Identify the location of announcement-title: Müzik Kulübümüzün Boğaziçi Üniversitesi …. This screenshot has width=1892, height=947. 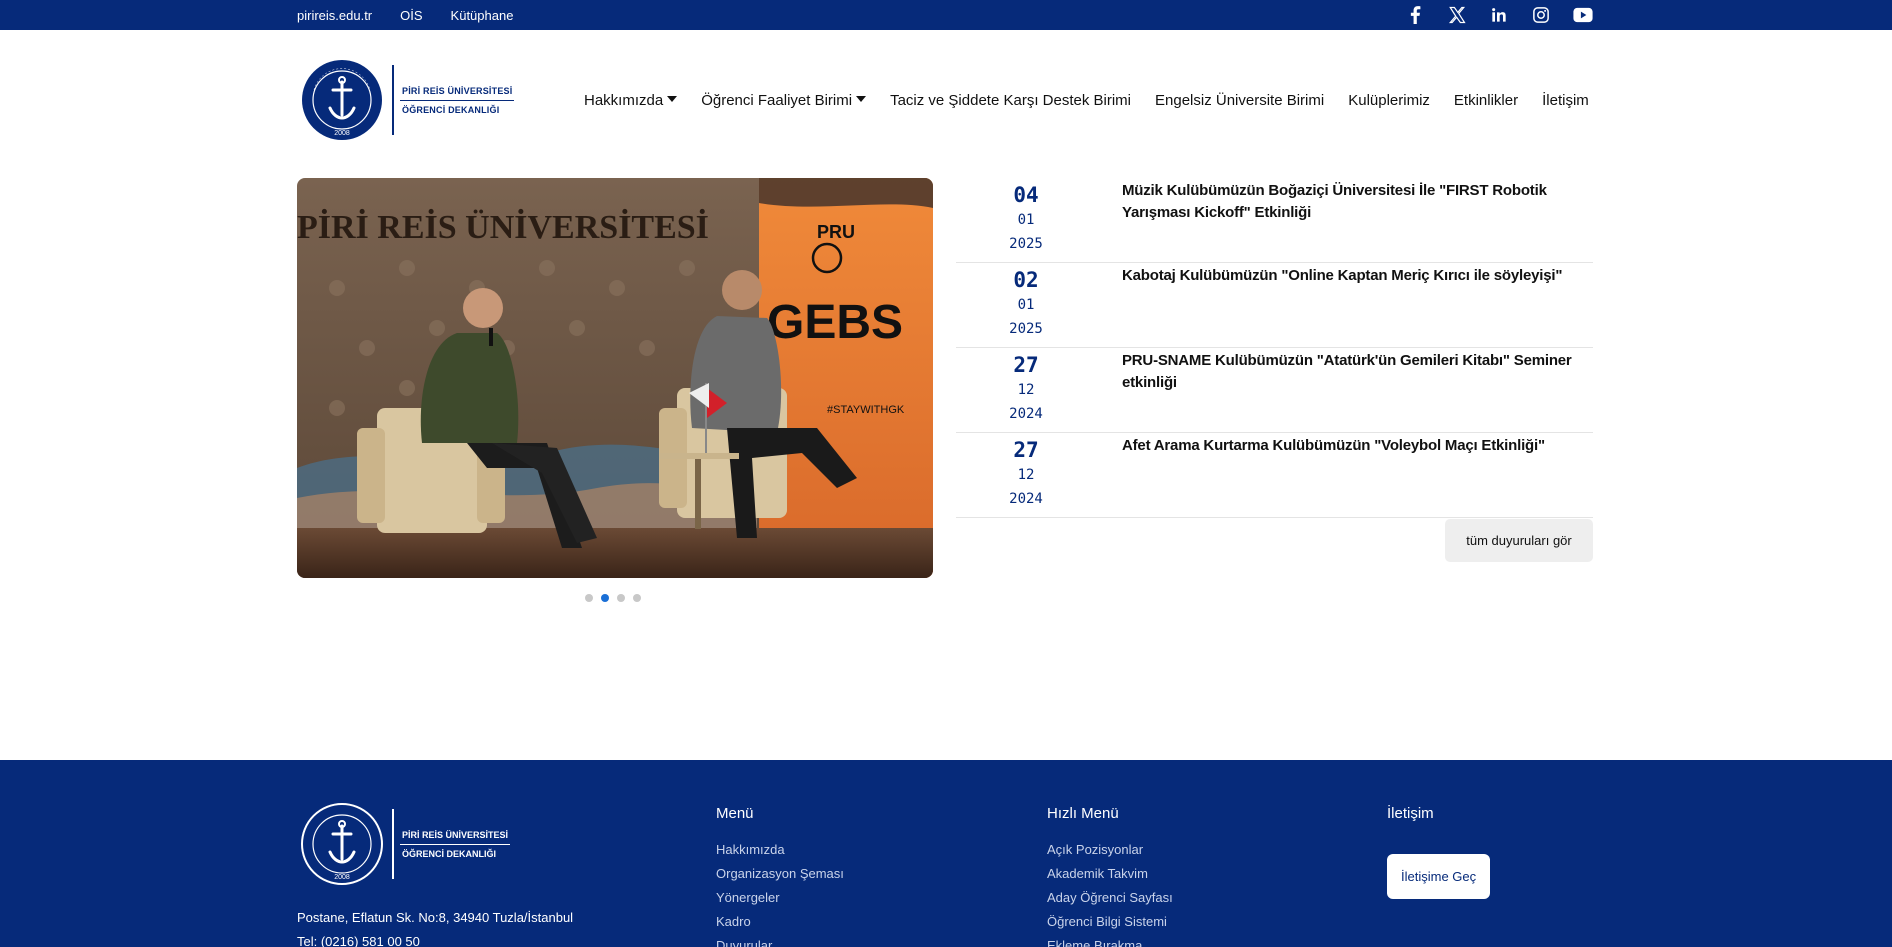
(1357, 220).